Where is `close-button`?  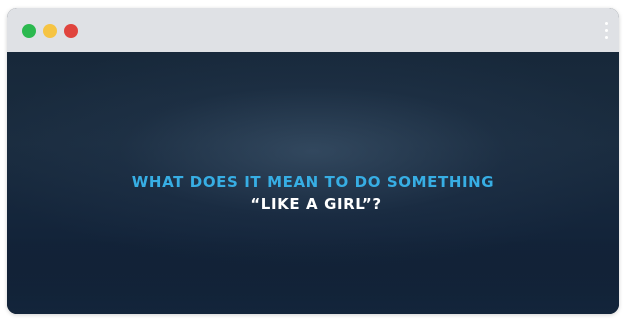 close-button is located at coordinates (71, 31).